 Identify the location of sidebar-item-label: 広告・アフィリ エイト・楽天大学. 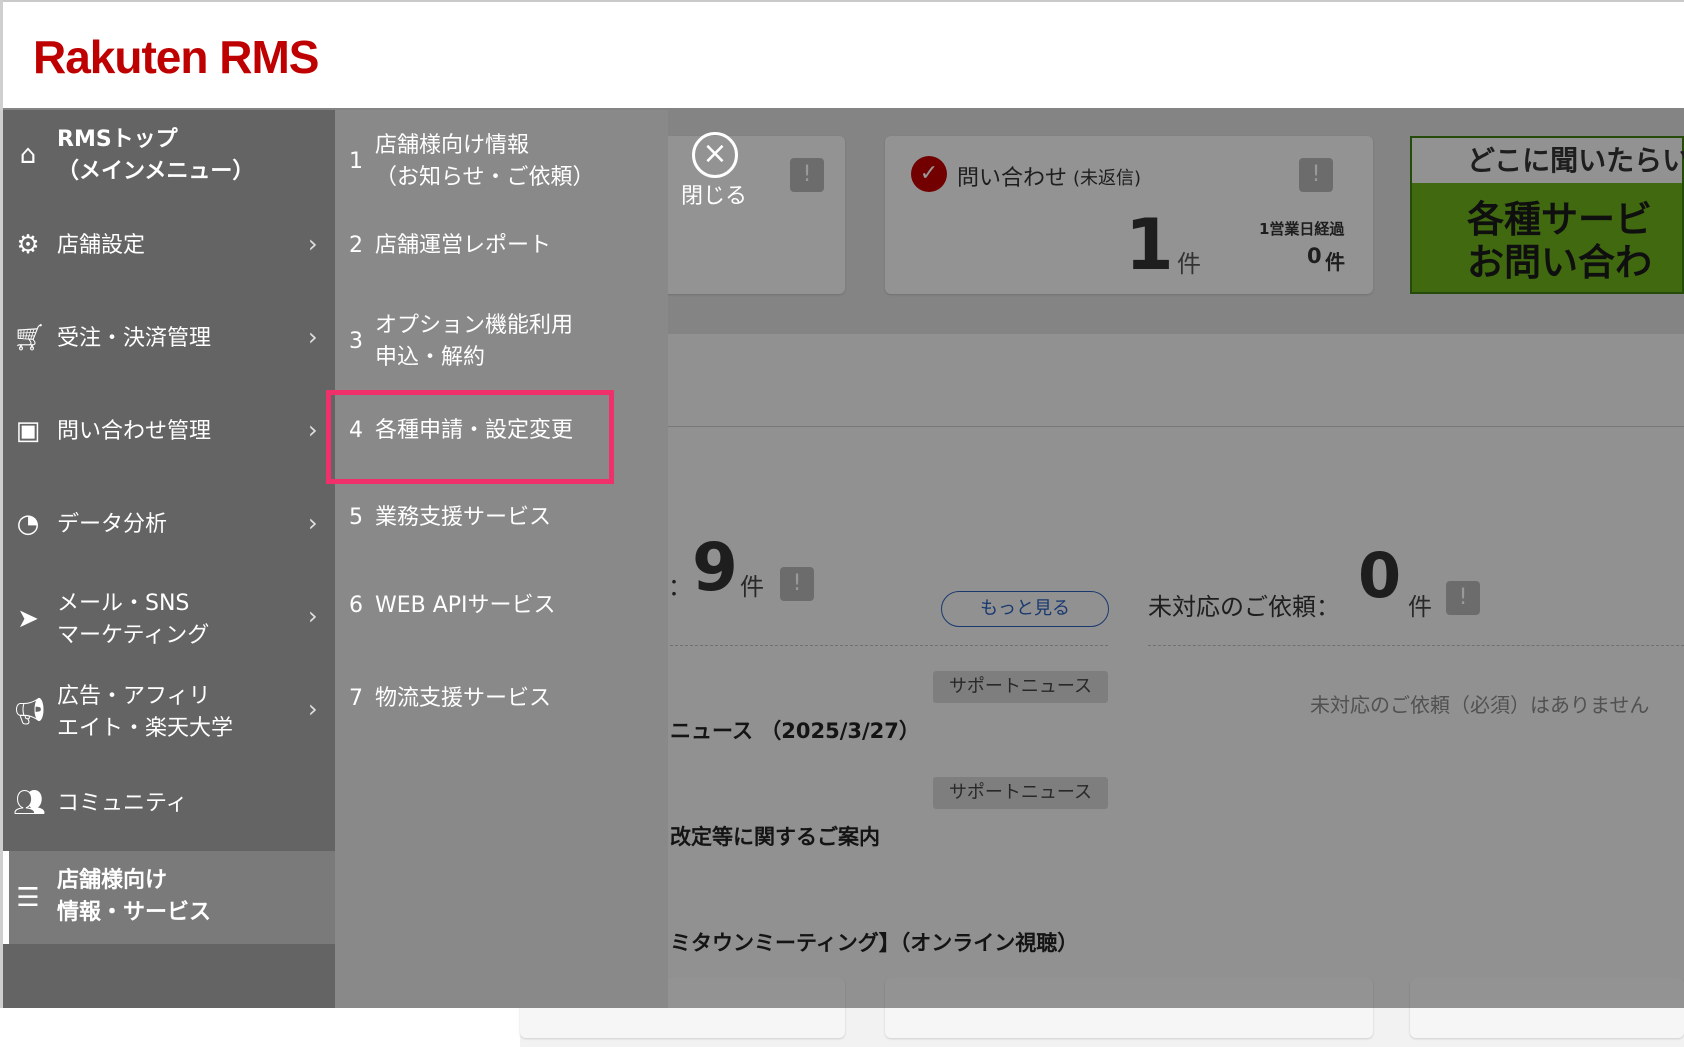
(145, 712).